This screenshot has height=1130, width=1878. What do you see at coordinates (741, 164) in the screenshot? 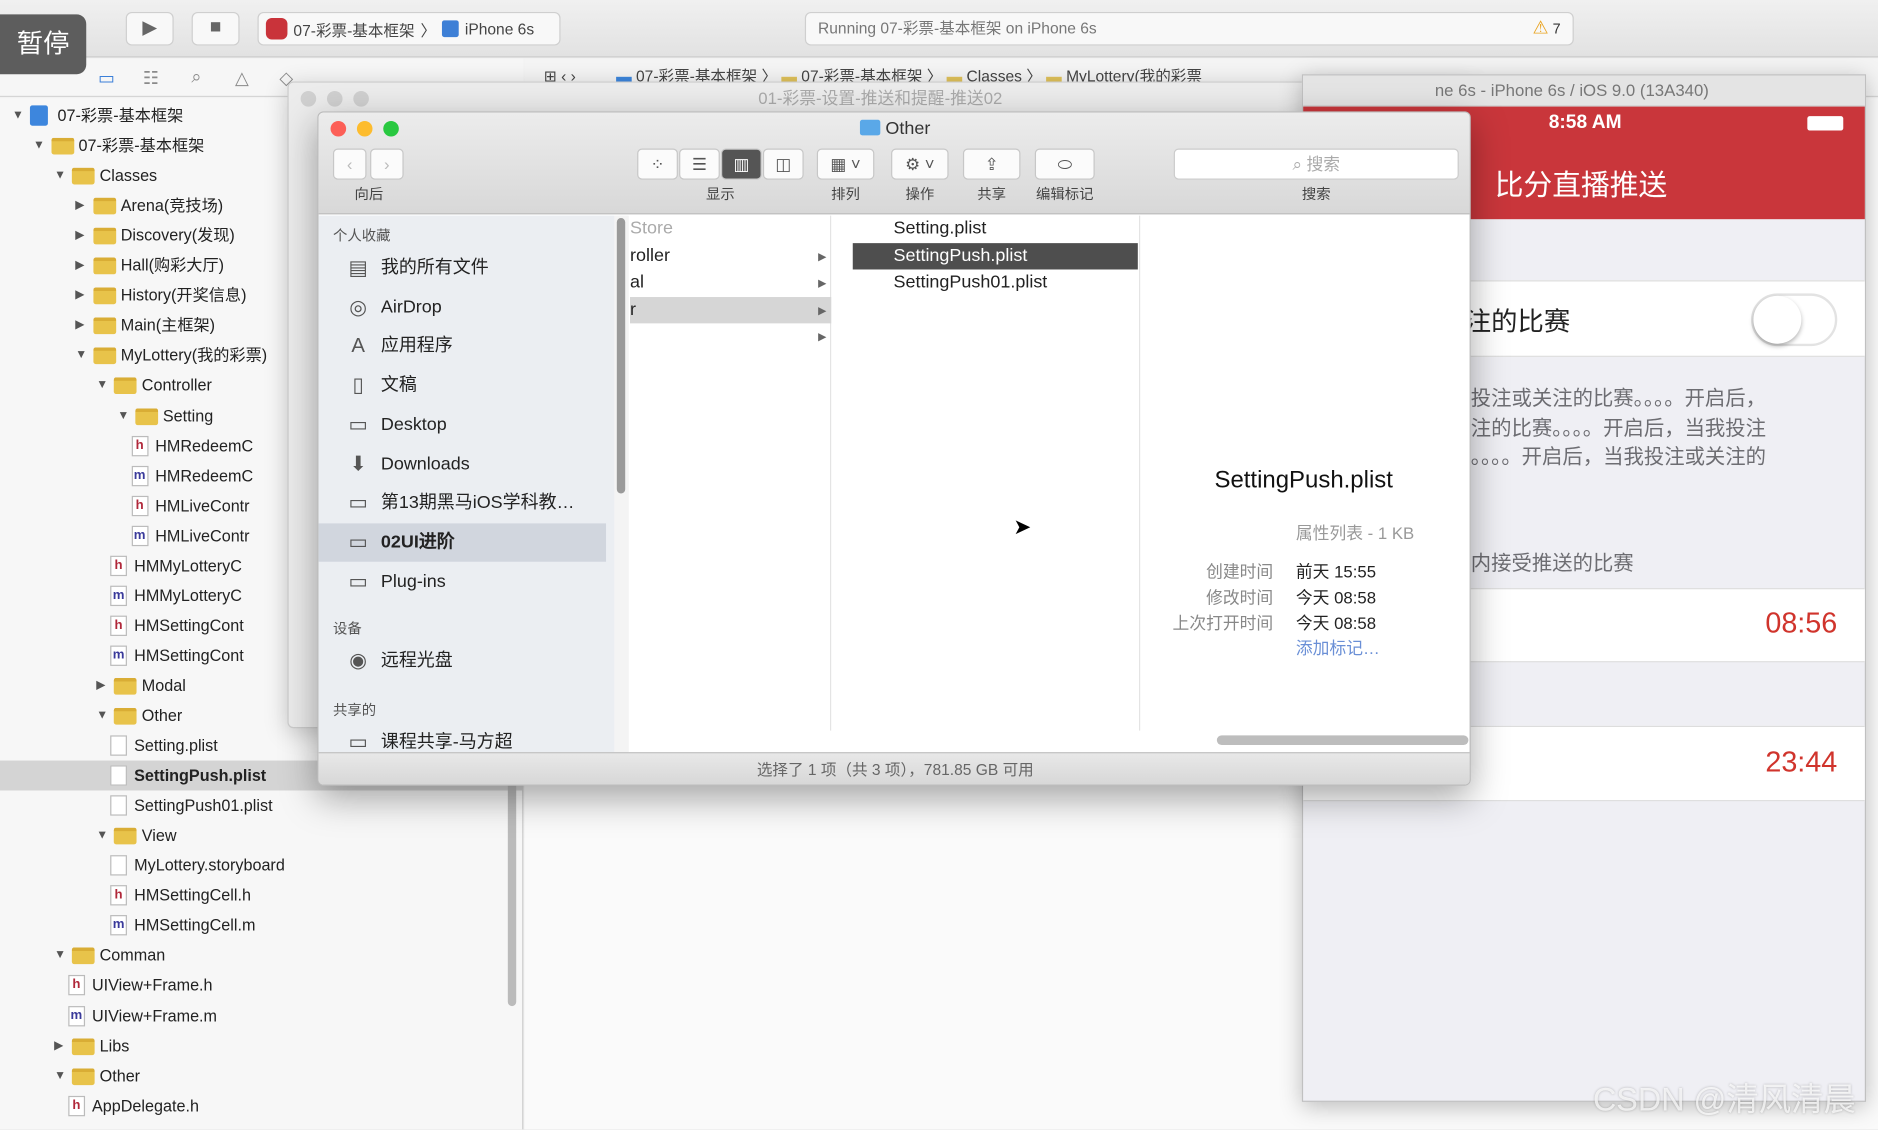
I see `column-view-button: ▥` at bounding box center [741, 164].